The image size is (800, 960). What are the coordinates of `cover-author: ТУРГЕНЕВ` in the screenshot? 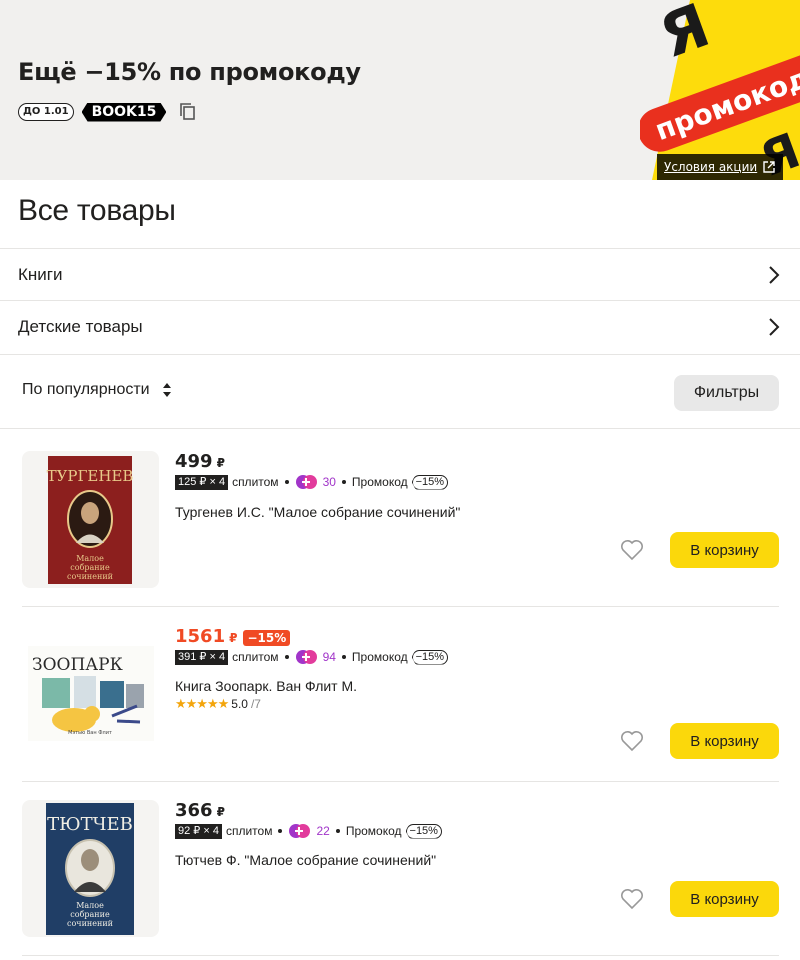 It's located at (90, 476).